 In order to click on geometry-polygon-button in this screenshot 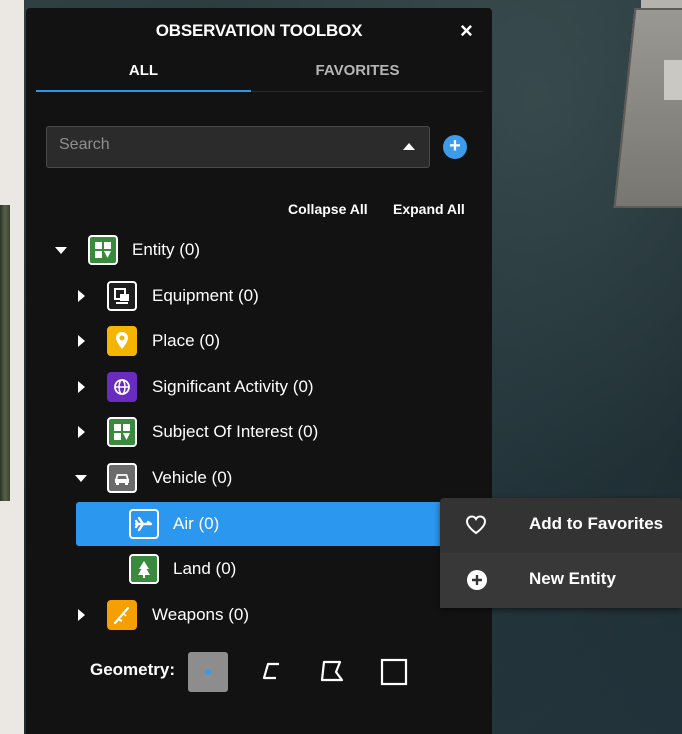, I will do `click(334, 672)`.